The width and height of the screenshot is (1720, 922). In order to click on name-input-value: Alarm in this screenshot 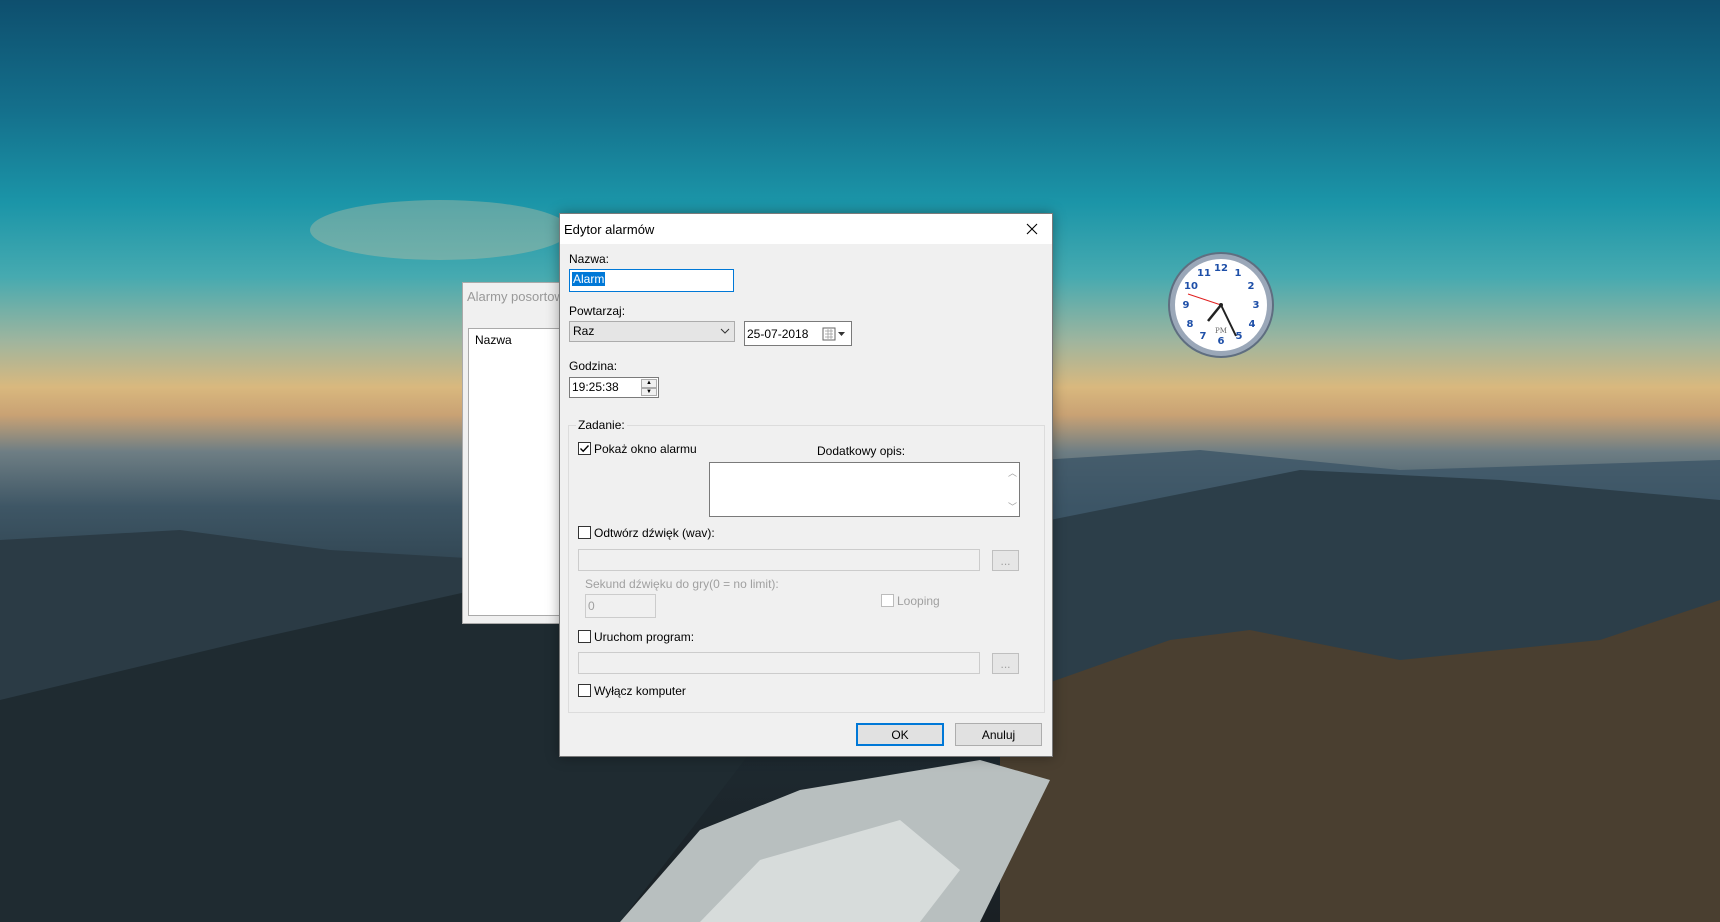, I will do `click(589, 279)`.